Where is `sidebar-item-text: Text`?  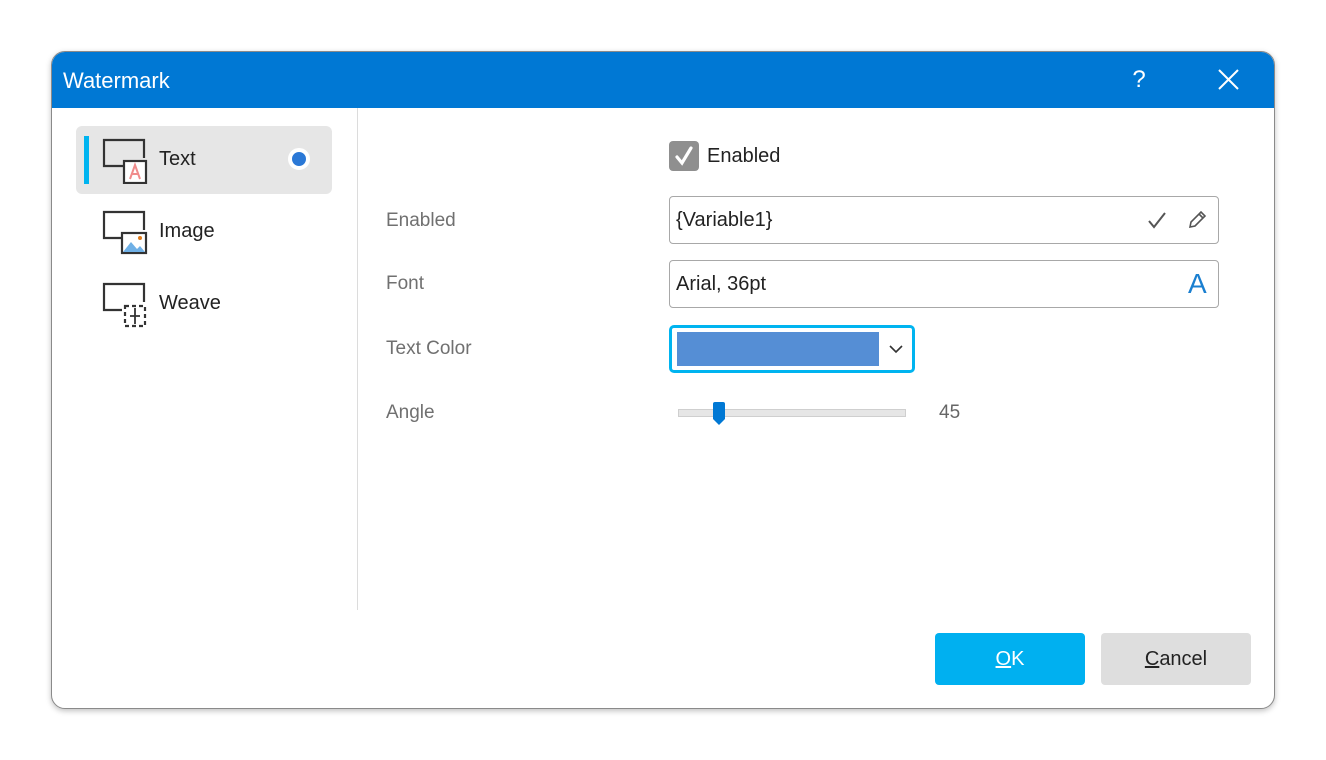
sidebar-item-text: Text is located at coordinates (204, 160).